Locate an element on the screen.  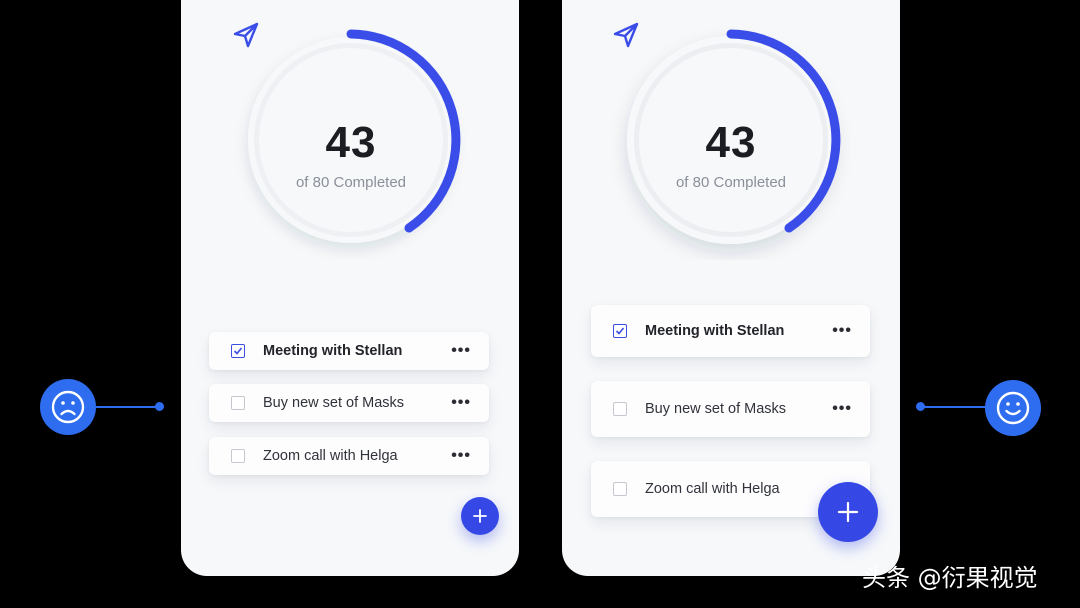
sad-face-icon is located at coordinates (68, 407).